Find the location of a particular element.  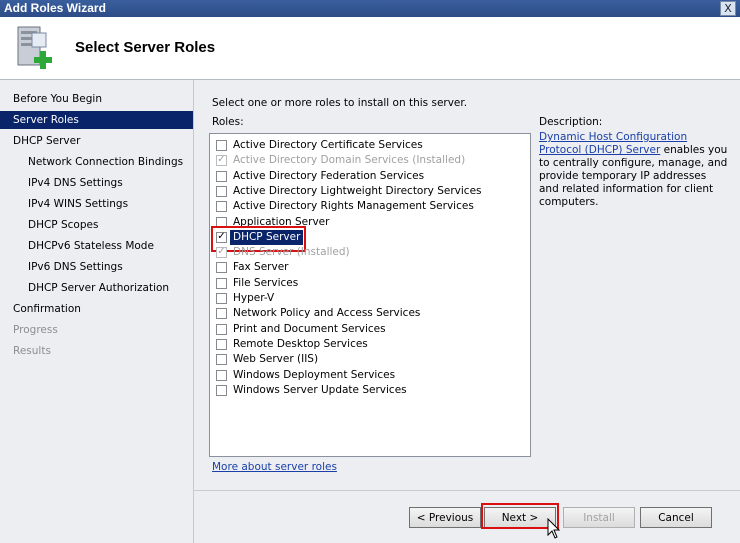

page-title: Select Server Roles is located at coordinates (145, 47).